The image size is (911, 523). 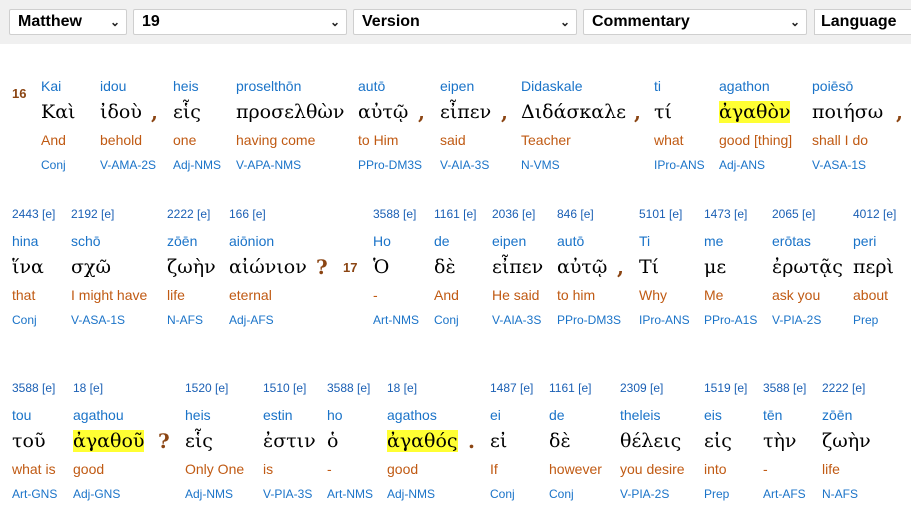 I want to click on transliteration: erōtas, so click(x=791, y=241).